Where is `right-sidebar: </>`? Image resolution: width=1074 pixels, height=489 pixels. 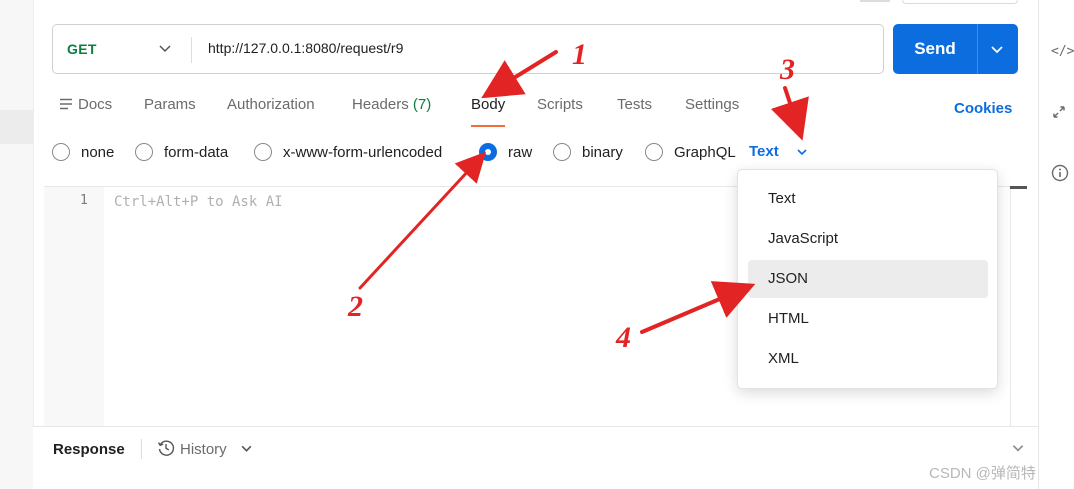 right-sidebar: </> is located at coordinates (1056, 244).